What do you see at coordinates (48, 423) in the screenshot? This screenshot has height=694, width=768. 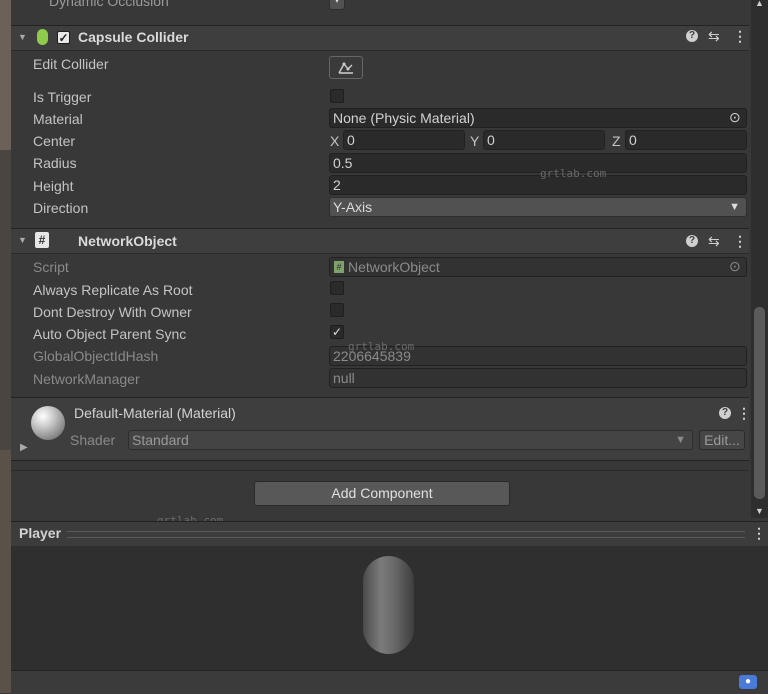 I see `material-preview-sphere` at bounding box center [48, 423].